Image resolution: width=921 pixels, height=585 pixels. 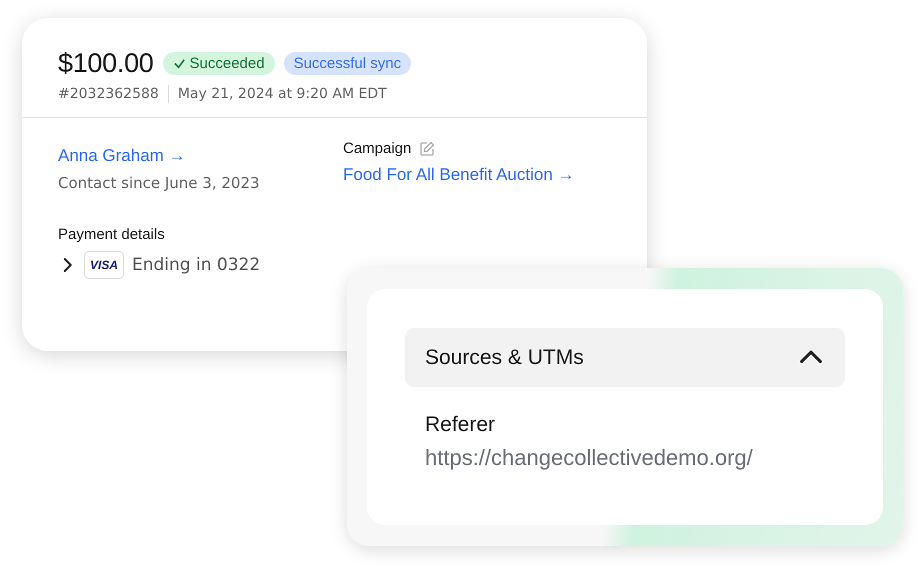 What do you see at coordinates (104, 265) in the screenshot?
I see `card-brand-logo: VISA` at bounding box center [104, 265].